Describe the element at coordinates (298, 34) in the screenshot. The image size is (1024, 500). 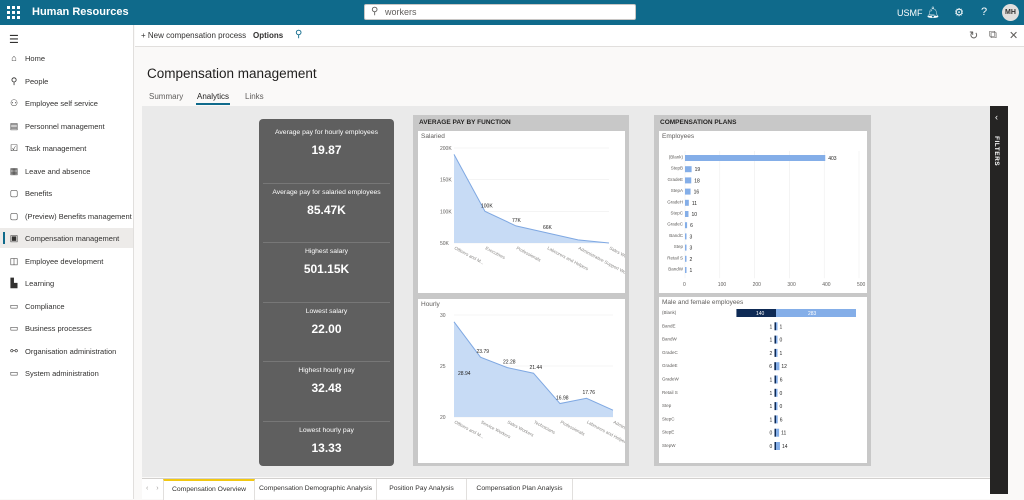
I see `search-action-icon: ⚲` at that location.